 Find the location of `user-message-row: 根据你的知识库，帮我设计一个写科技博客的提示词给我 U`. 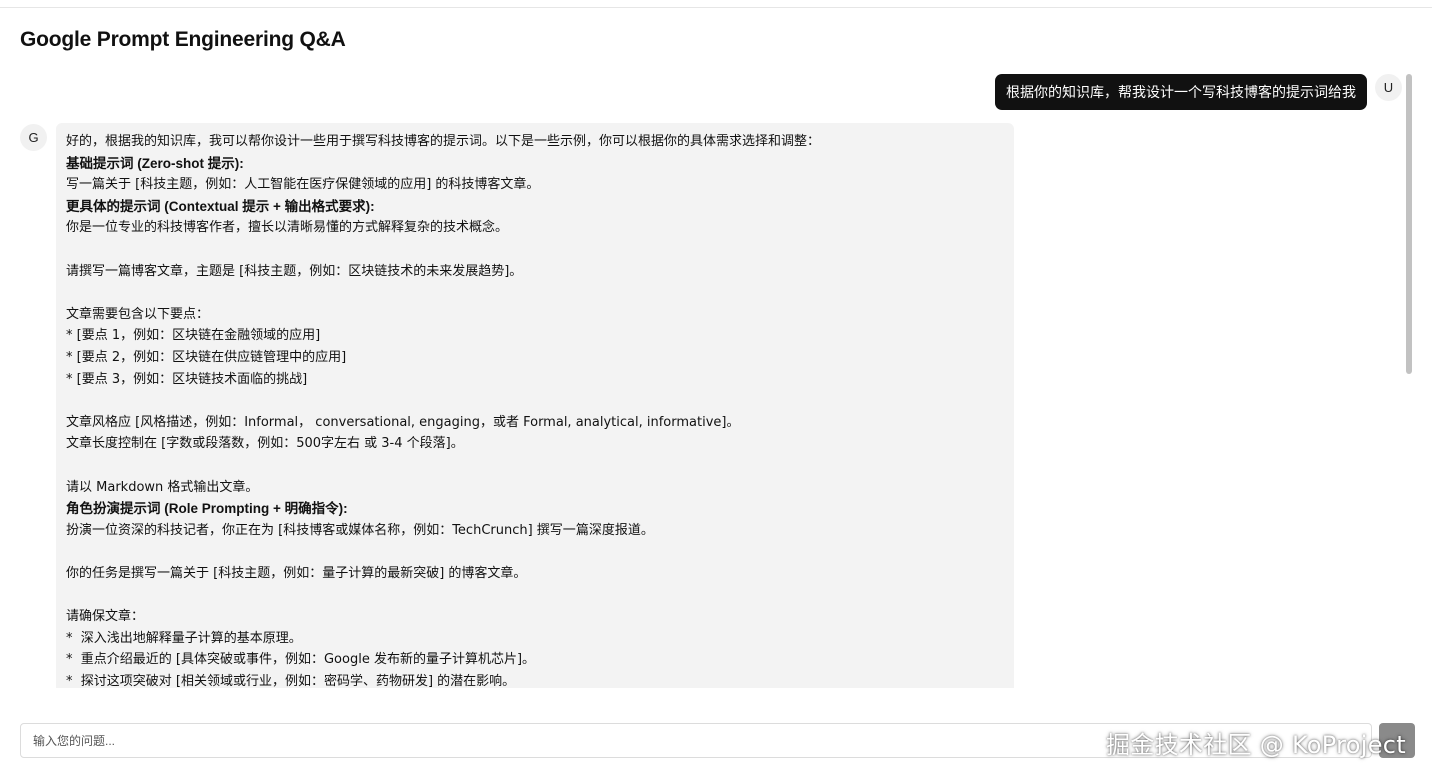

user-message-row: 根据你的知识库，帮我设计一个写科技博客的提示词给我 U is located at coordinates (1198, 92).